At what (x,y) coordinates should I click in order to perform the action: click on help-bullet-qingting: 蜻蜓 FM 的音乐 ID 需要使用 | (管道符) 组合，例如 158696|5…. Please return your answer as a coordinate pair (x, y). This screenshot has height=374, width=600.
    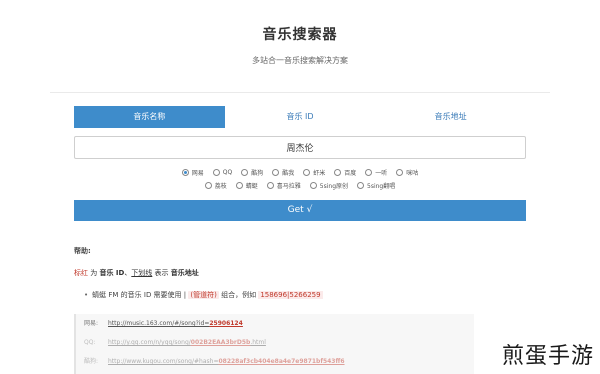
    Looking at the image, I should click on (203, 295).